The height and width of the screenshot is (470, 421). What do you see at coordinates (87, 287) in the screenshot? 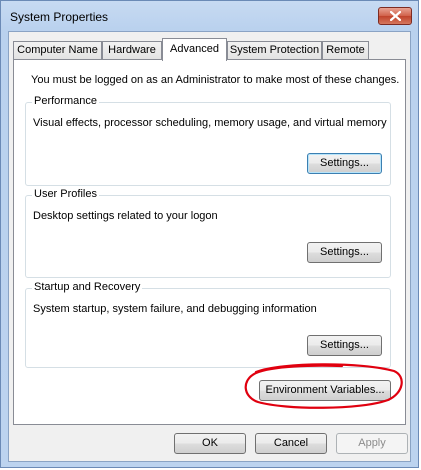
I see `startup-recovery-group-title: Startup and Recovery` at bounding box center [87, 287].